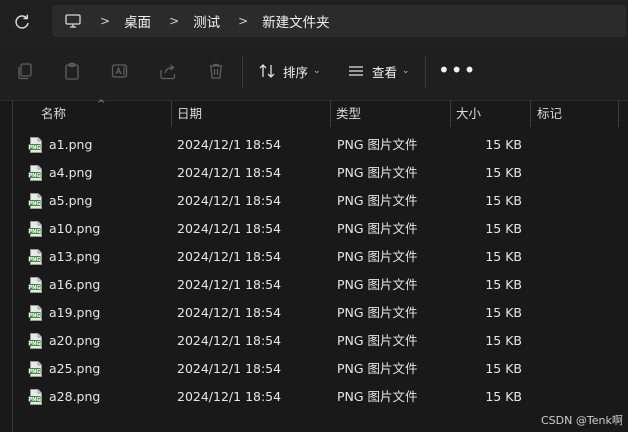  I want to click on column-header-type: 类型, so click(348, 114).